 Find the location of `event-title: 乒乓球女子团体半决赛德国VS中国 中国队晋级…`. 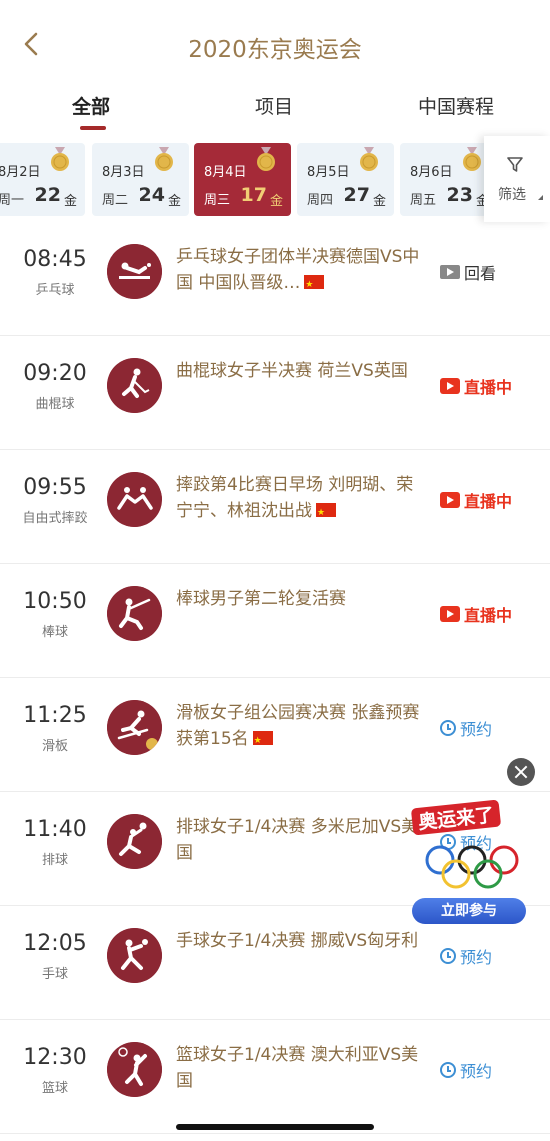

event-title: 乒乓球女子团体半决赛德国VS中国 中国队晋级… is located at coordinates (301, 271).